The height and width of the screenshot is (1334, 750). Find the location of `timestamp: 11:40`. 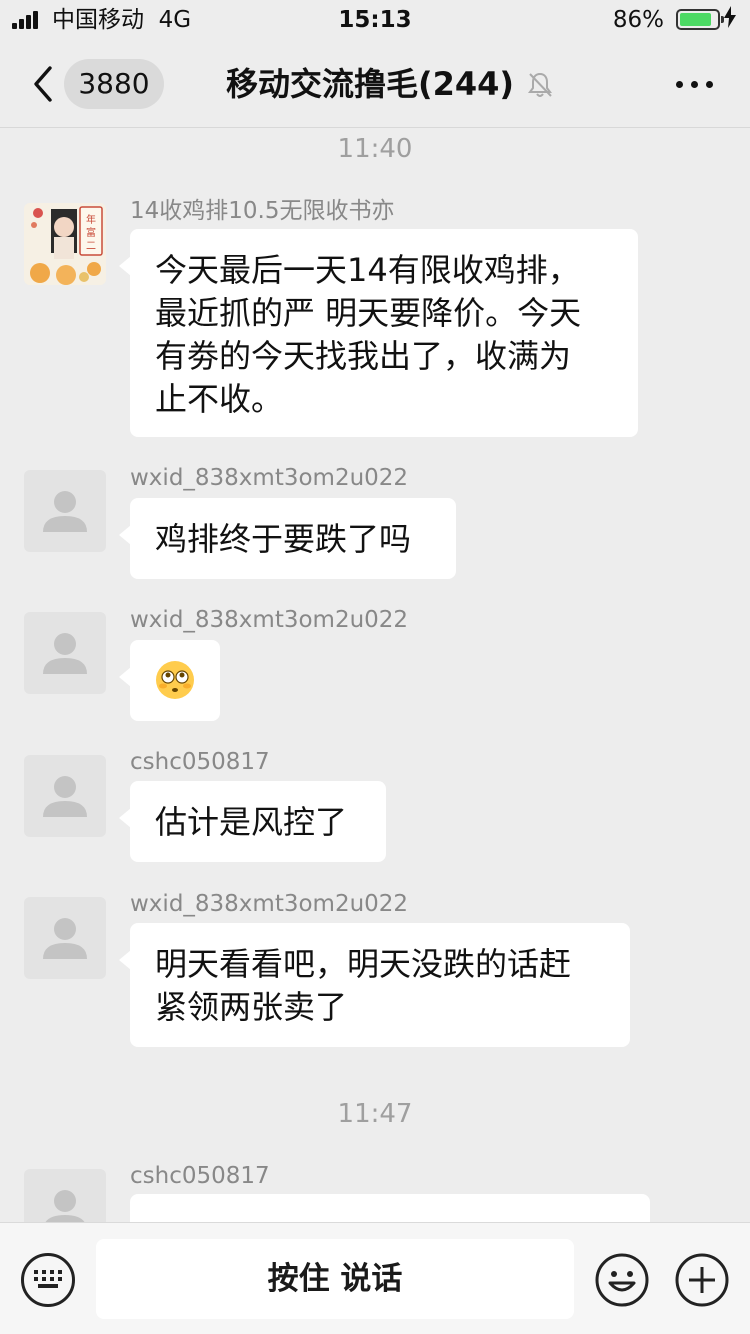

timestamp: 11:40 is located at coordinates (375, 149).